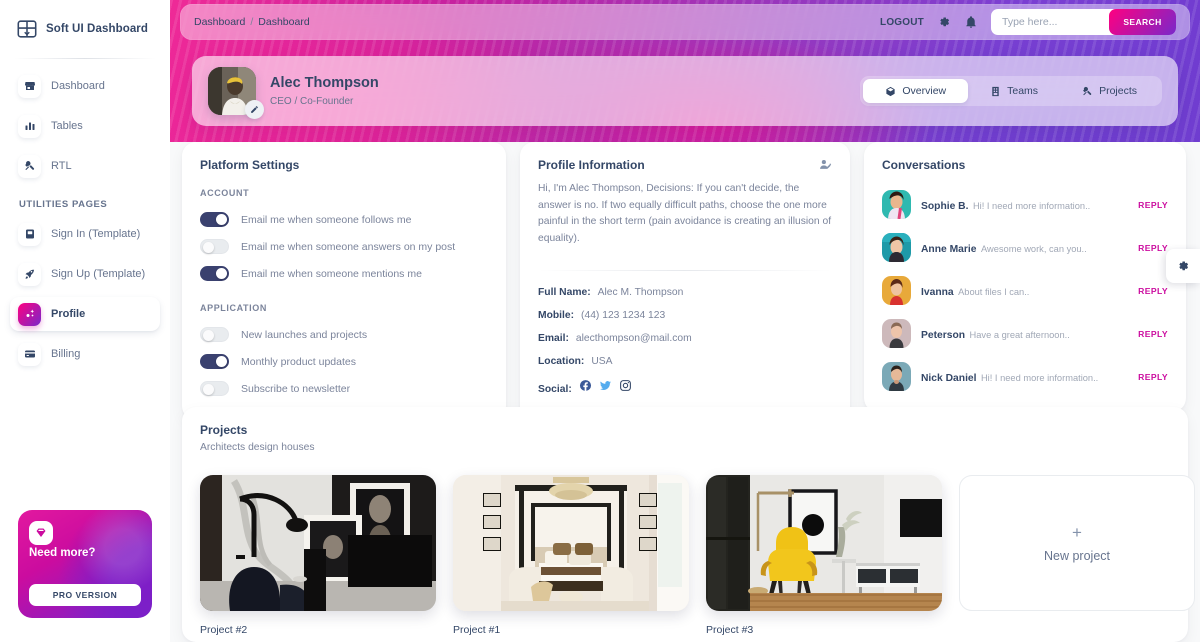 The width and height of the screenshot is (1200, 642). I want to click on setting-row: Email me when someone follows me, so click(344, 219).